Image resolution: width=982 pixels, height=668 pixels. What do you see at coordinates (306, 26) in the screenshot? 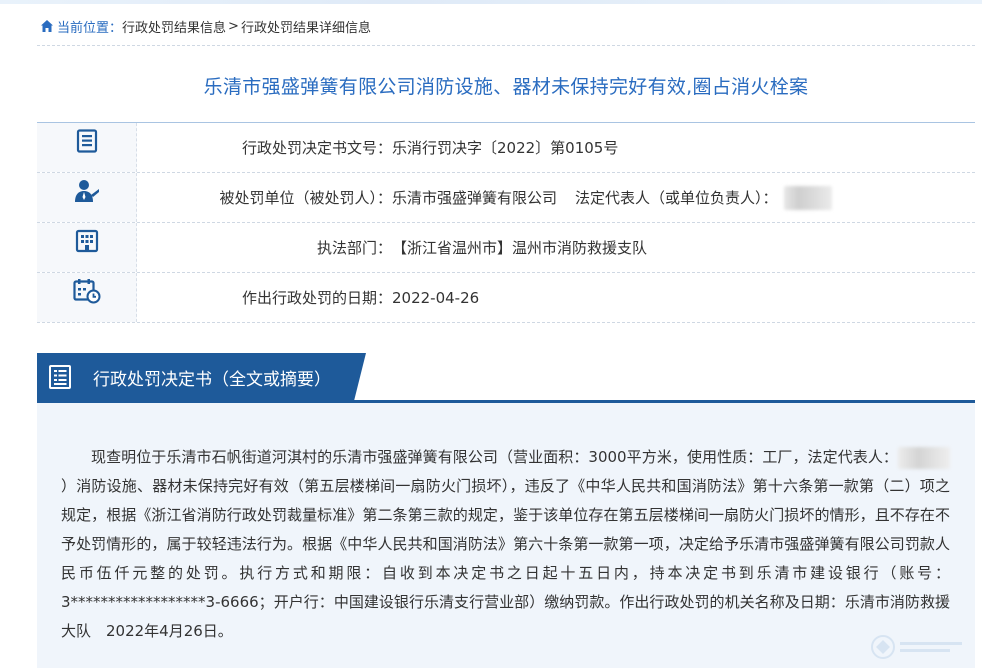
I see `breadcrumb-item-details: 行政处罚结果详细信息` at bounding box center [306, 26].